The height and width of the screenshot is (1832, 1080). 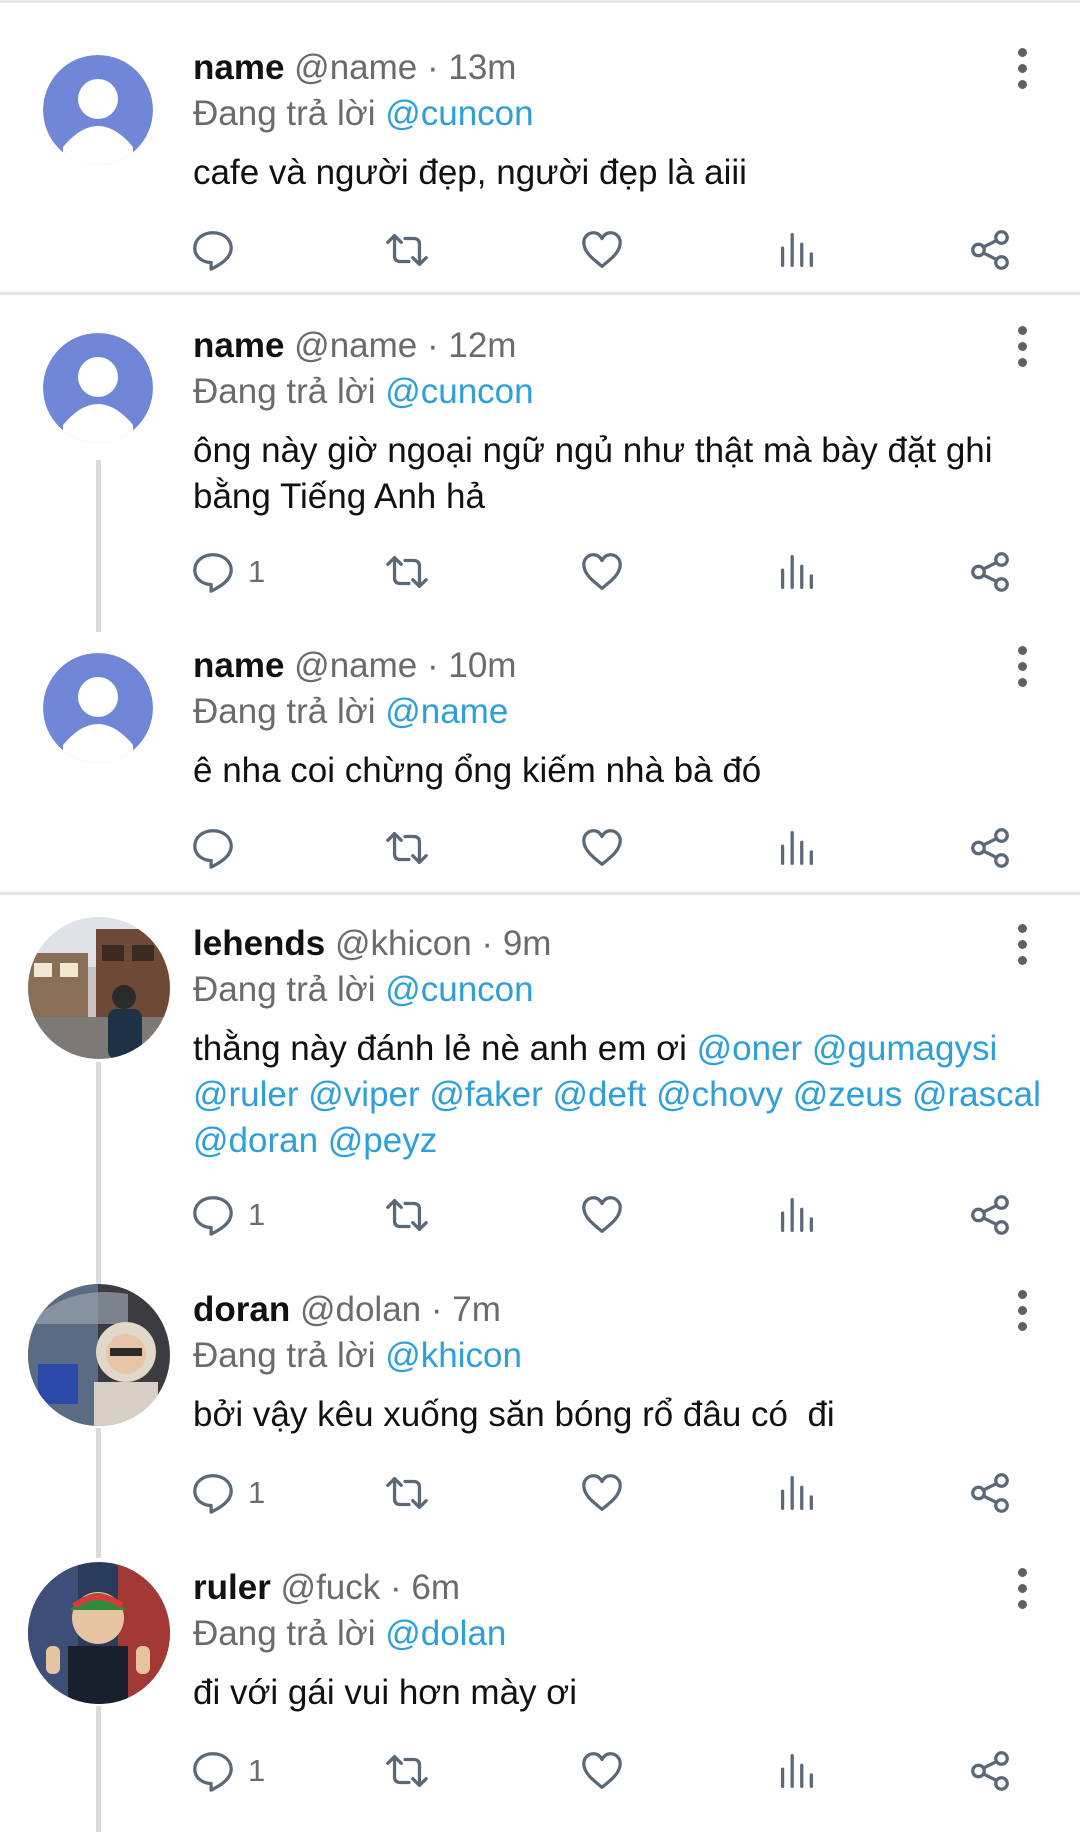 I want to click on mention-link: @dolan, so click(x=445, y=1633).